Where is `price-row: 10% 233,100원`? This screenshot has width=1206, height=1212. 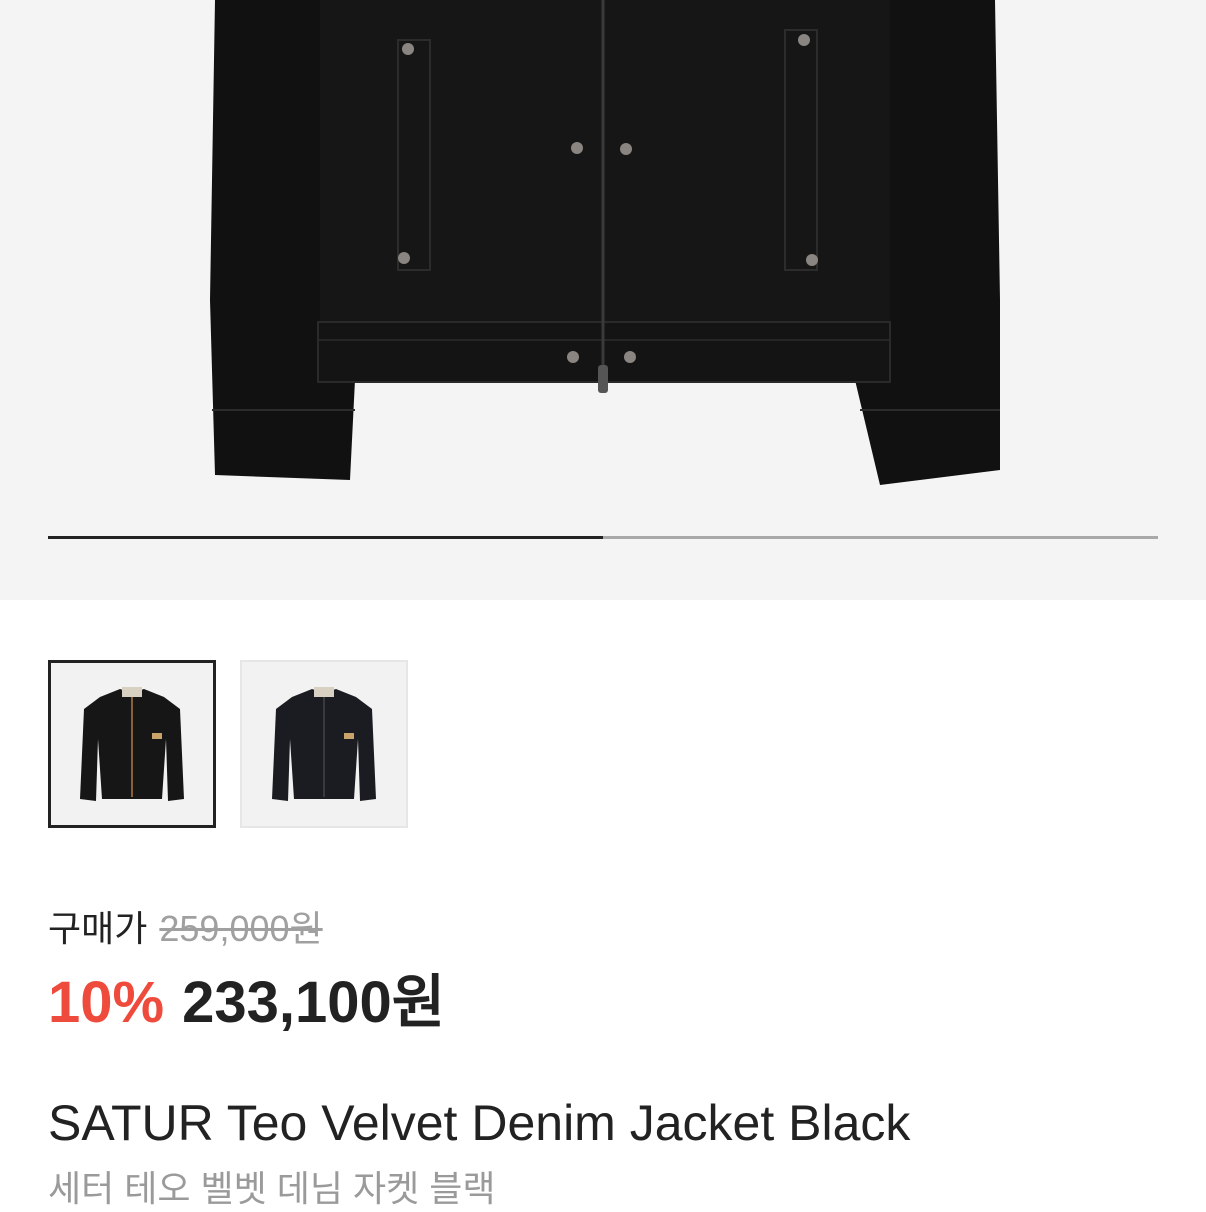 price-row: 10% 233,100원 is located at coordinates (246, 997).